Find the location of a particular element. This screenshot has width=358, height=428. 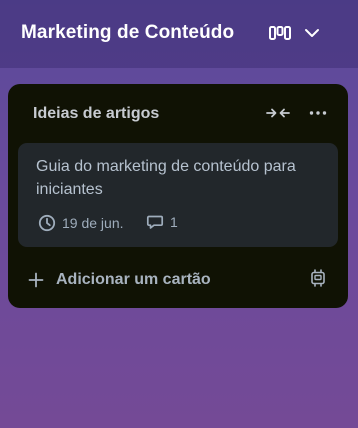

template-icon is located at coordinates (318, 278).